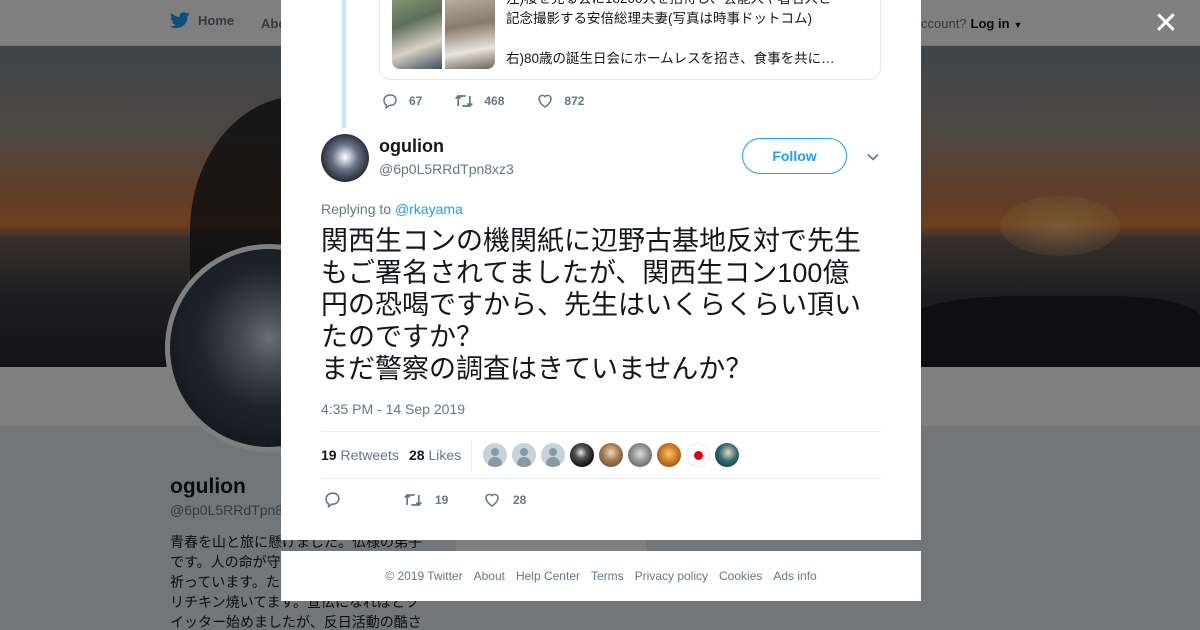 The width and height of the screenshot is (1200, 630). Describe the element at coordinates (671, 576) in the screenshot. I see `footer-link: Privacy policy` at that location.